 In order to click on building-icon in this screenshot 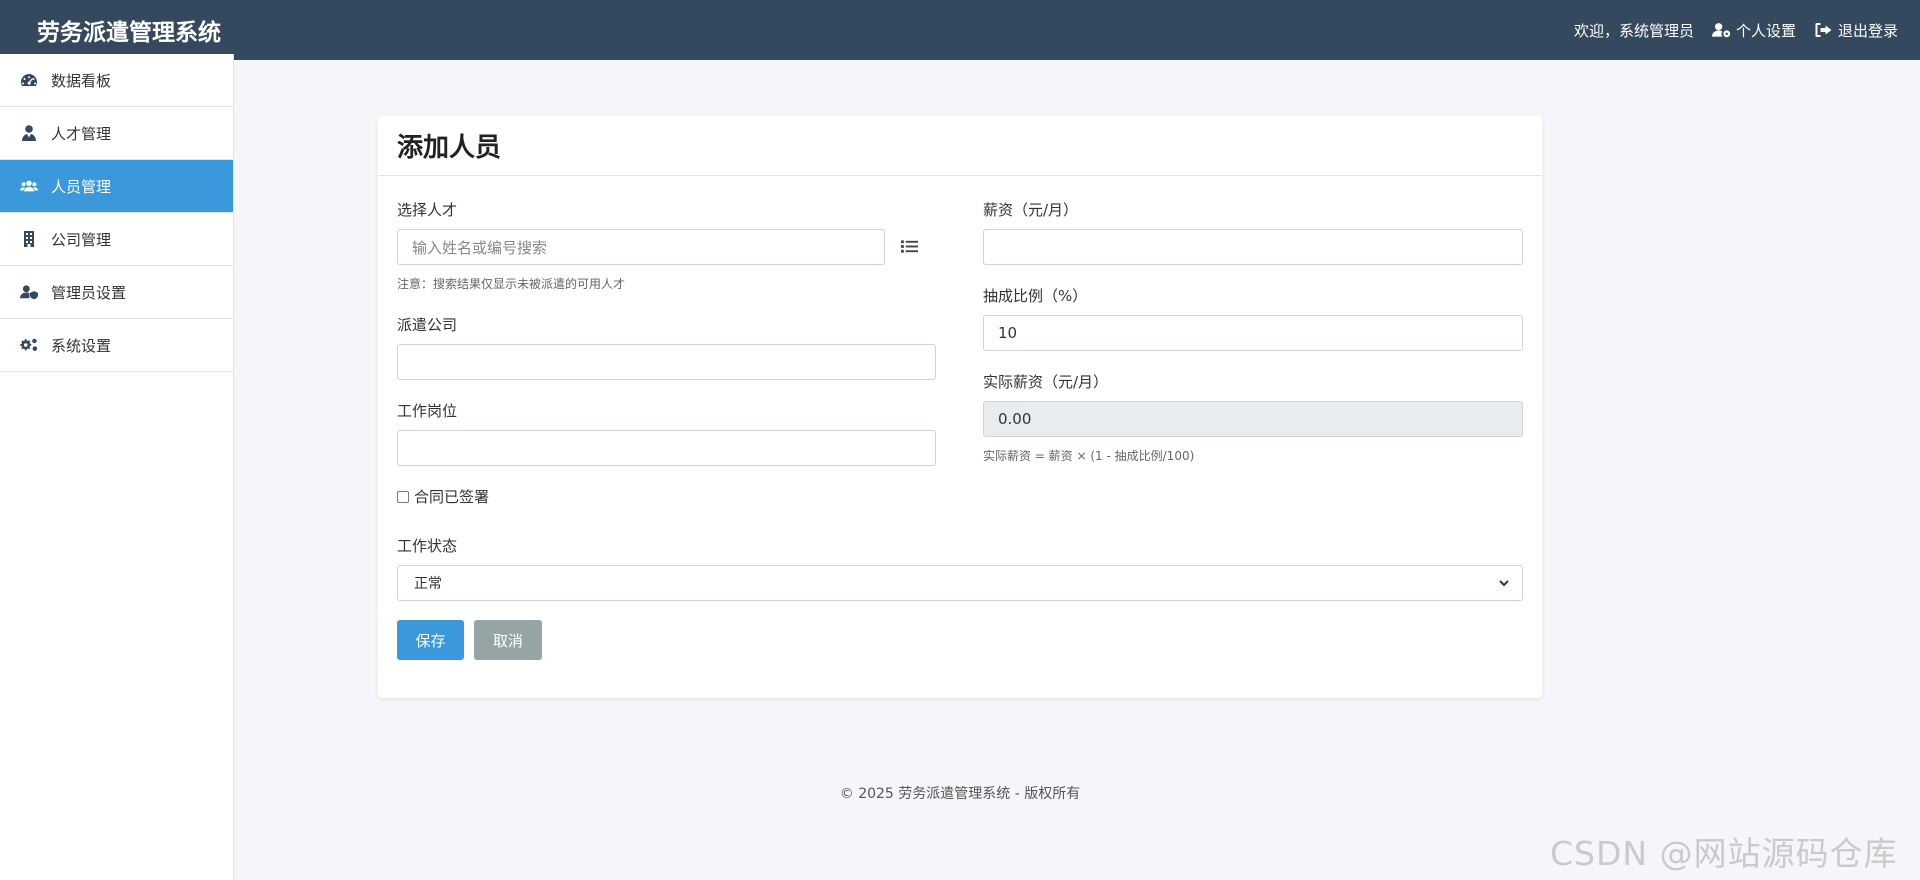, I will do `click(29, 239)`.